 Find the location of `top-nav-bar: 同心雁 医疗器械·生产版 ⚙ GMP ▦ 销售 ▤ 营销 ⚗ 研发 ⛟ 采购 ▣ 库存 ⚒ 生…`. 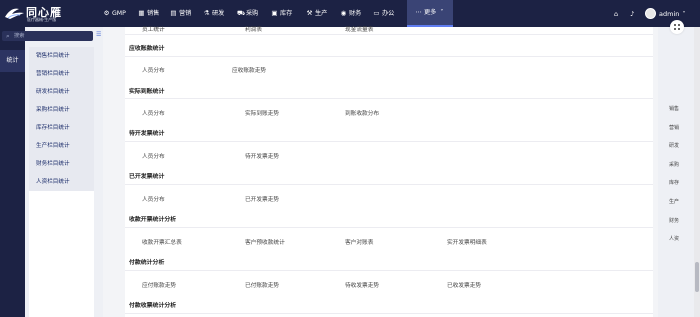

top-nav-bar: 同心雁 医疗器械·生产版 ⚙ GMP ▦ 销售 ▤ 营销 ⚗ 研发 ⛟ 采购 ▣ 库存 ⚒ 生… is located at coordinates (350, 13).